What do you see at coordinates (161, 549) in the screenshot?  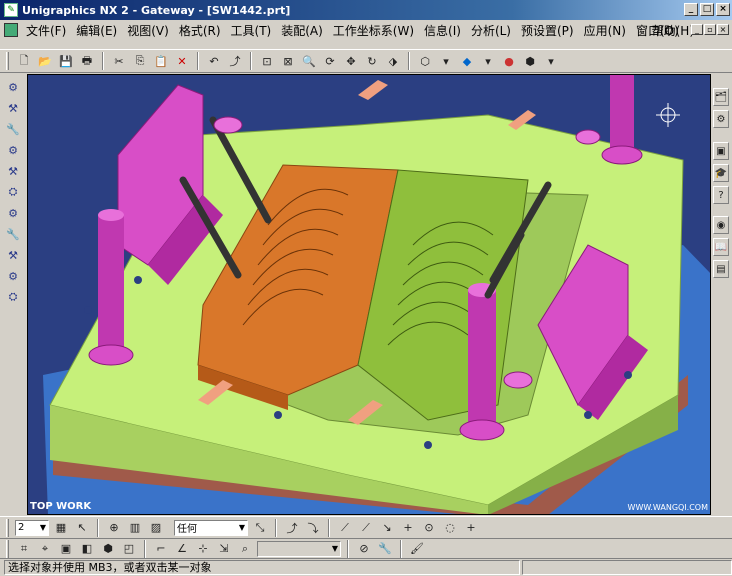 I see `measure-distance-icon: ⌐` at bounding box center [161, 549].